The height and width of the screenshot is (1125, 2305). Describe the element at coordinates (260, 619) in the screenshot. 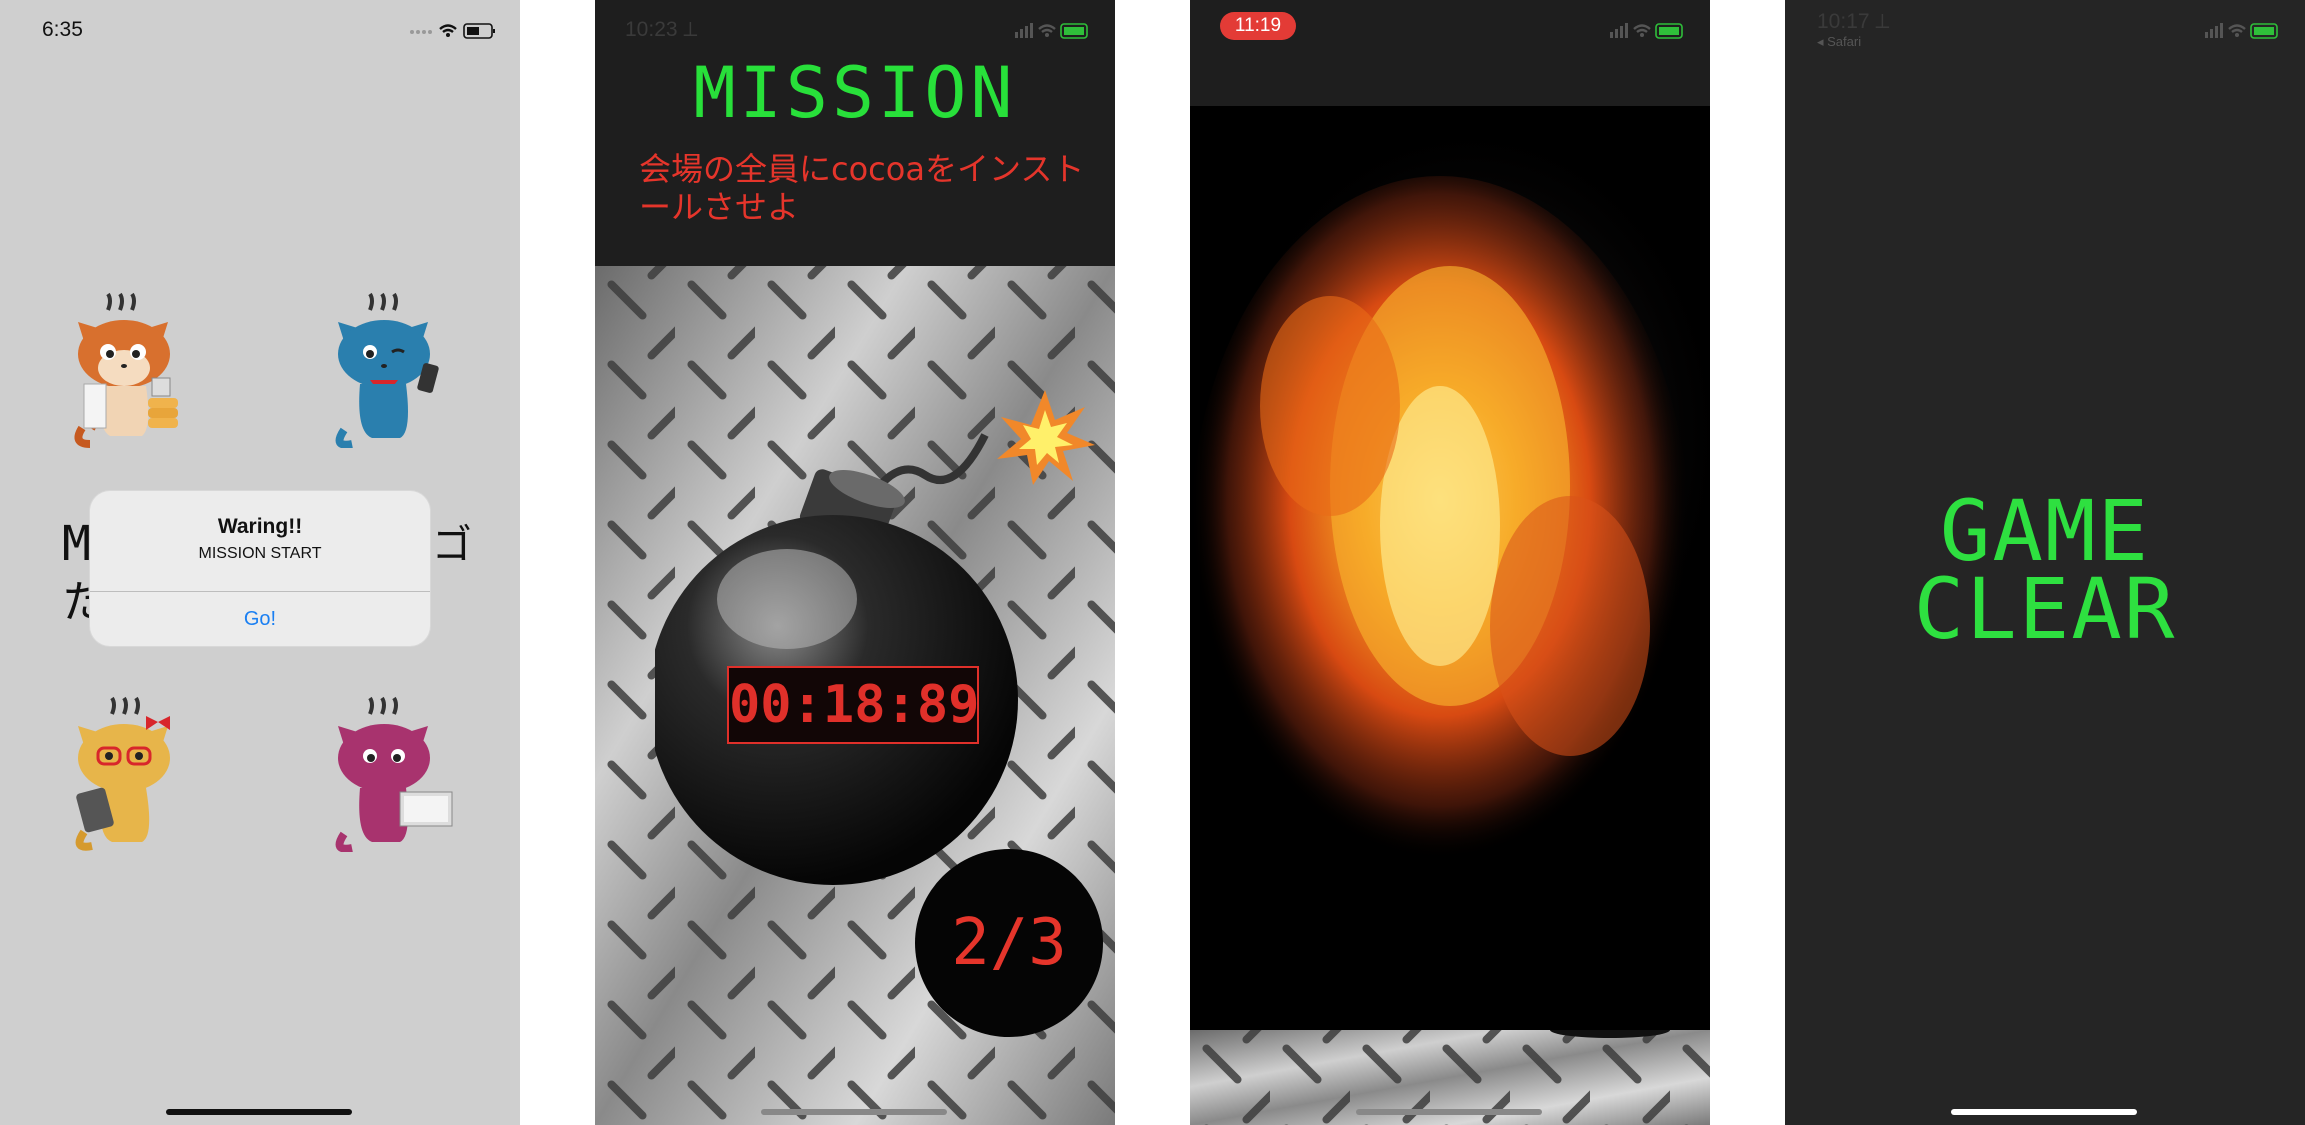

I see `go-button: Go!` at that location.